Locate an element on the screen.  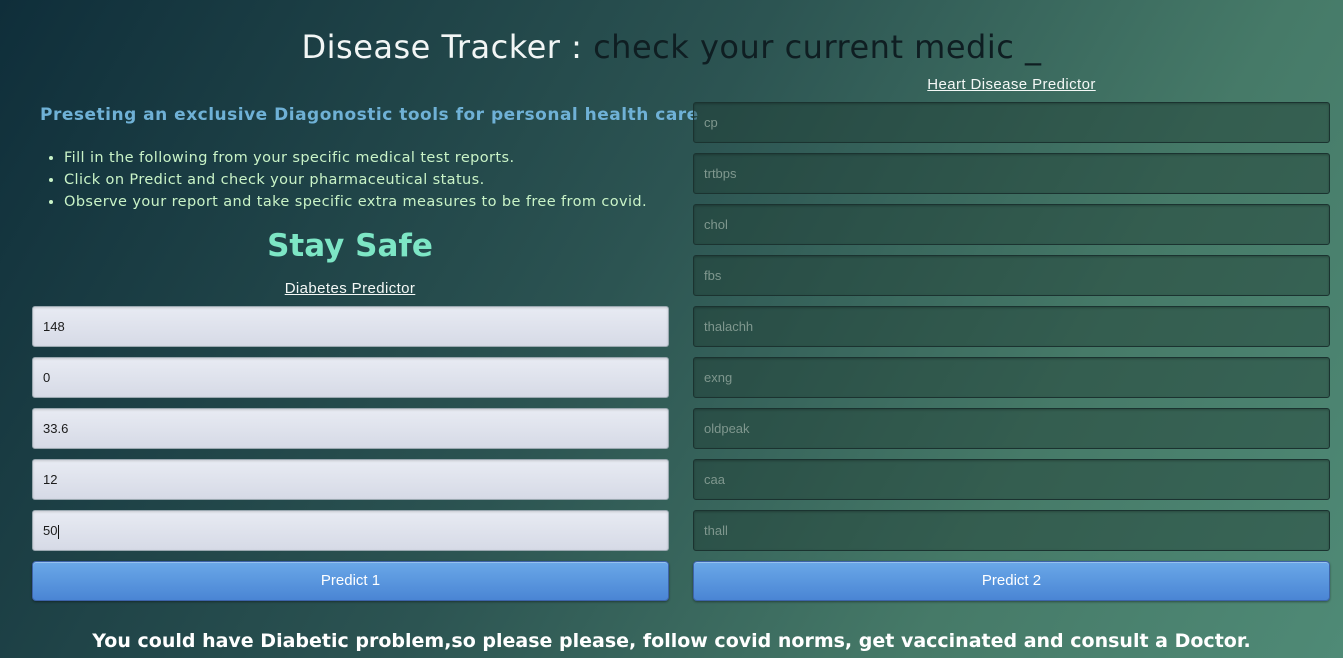
heart-input-trtbps-placeholder: trtbps is located at coordinates (720, 173).